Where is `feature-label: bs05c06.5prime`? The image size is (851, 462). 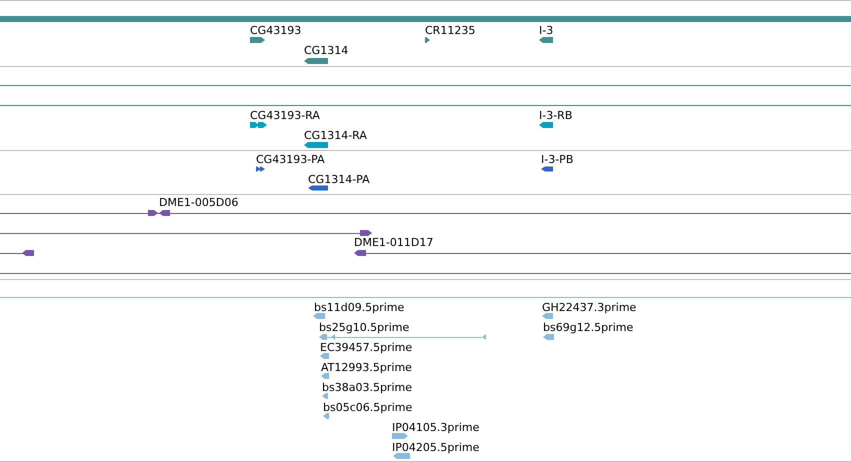 feature-label: bs05c06.5prime is located at coordinates (367, 407).